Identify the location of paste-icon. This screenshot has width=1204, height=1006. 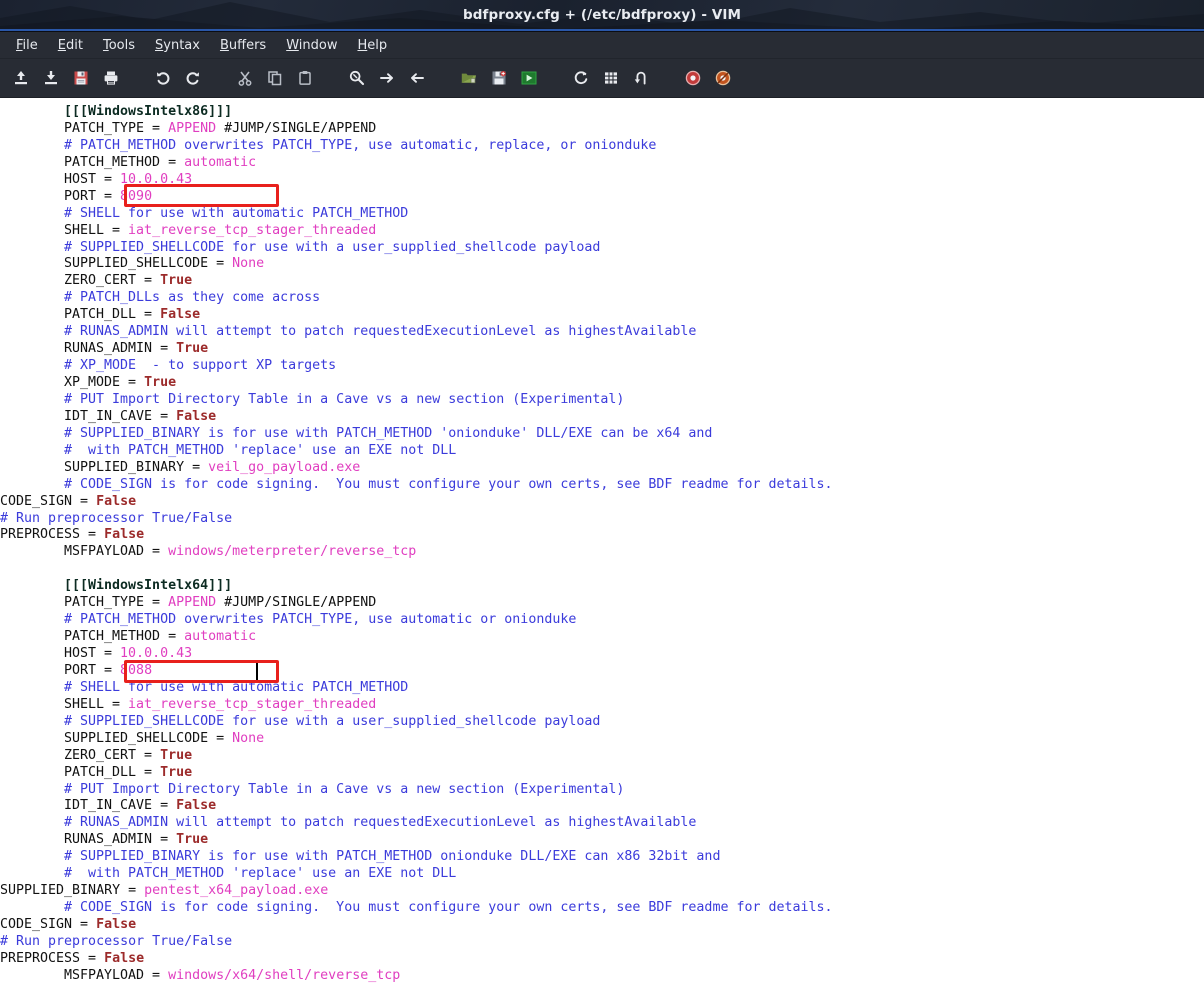
(305, 78).